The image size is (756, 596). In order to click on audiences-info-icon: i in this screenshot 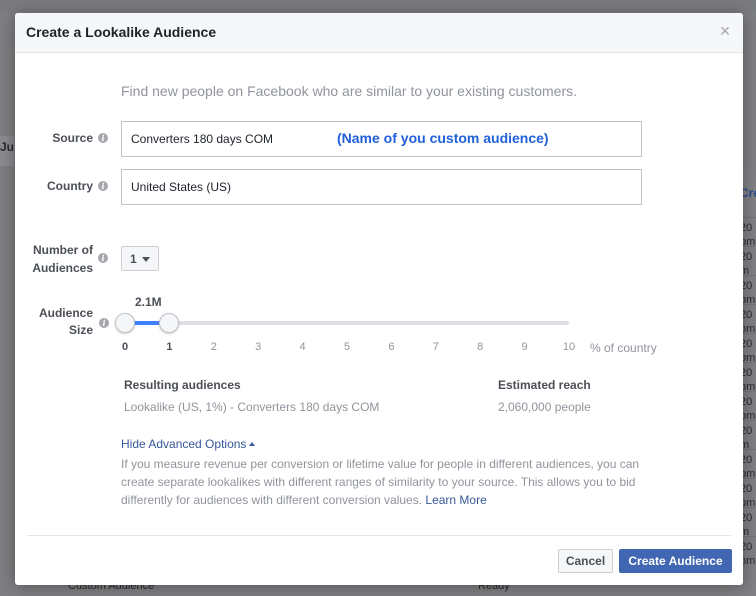, I will do `click(103, 258)`.